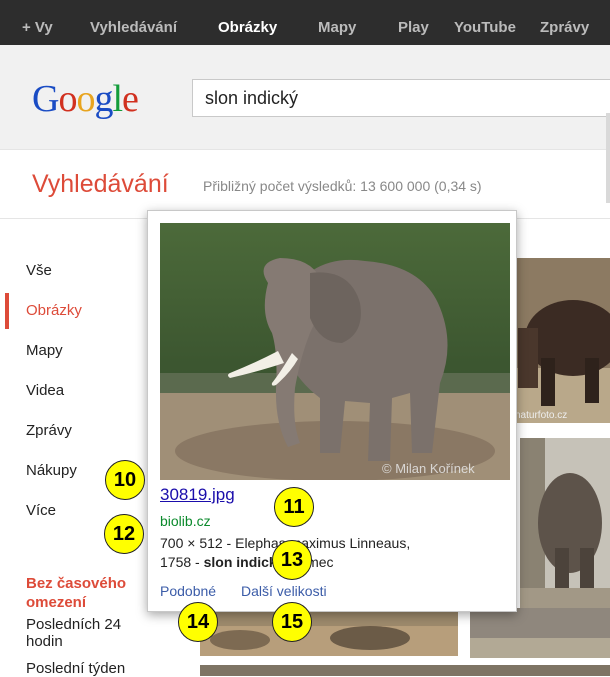 Image resolution: width=610 pixels, height=677 pixels. Describe the element at coordinates (86, 633) in the screenshot. I see `time-filter-24h: Posledních 24 hodin` at that location.